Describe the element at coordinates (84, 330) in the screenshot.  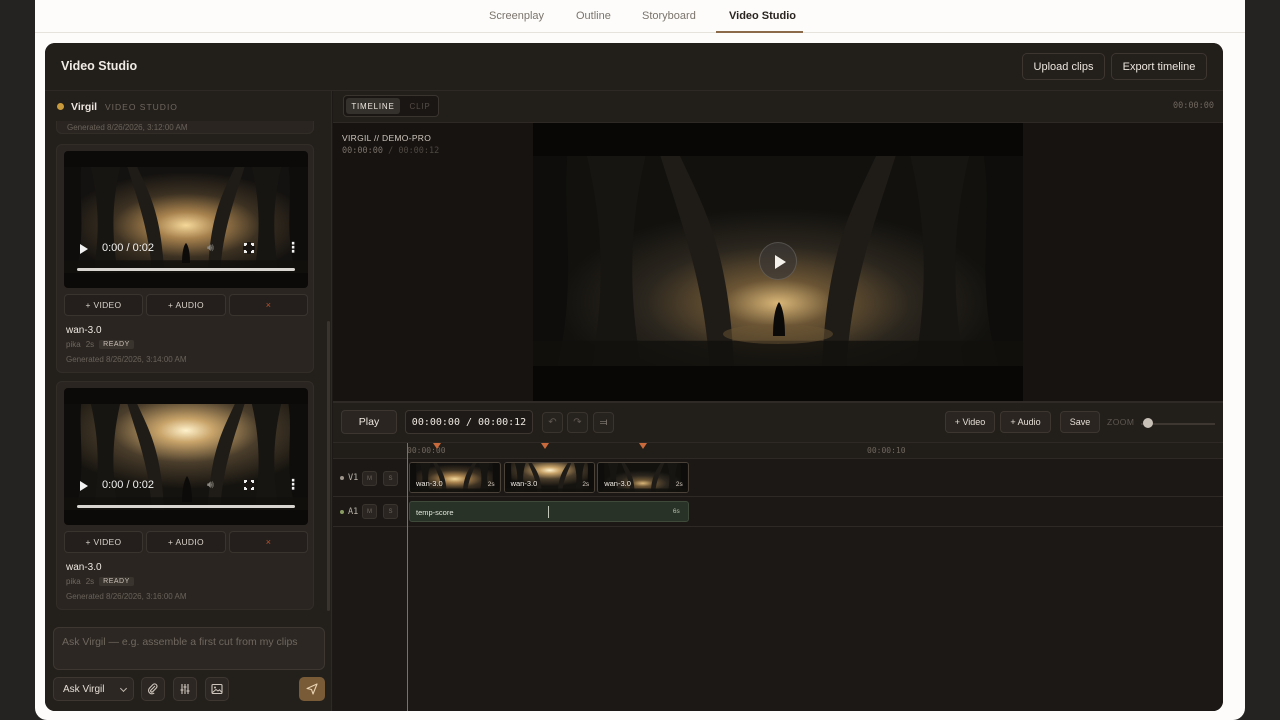
I see `clip-name: wan-3.0` at that location.